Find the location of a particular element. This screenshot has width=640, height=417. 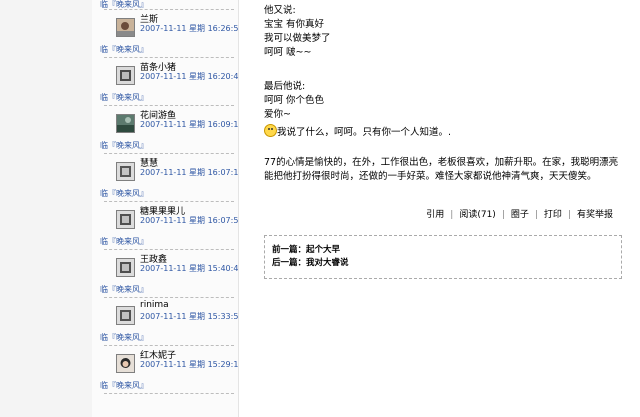

visitor-entry: 兰斯 2007-11-11 星期 16:26:51 -下午 欢迎光 临『晚来风』 is located at coordinates (192, 34).